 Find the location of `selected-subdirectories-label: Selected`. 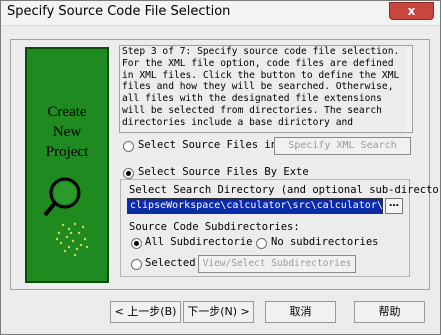

selected-subdirectories-label: Selected is located at coordinates (170, 263).